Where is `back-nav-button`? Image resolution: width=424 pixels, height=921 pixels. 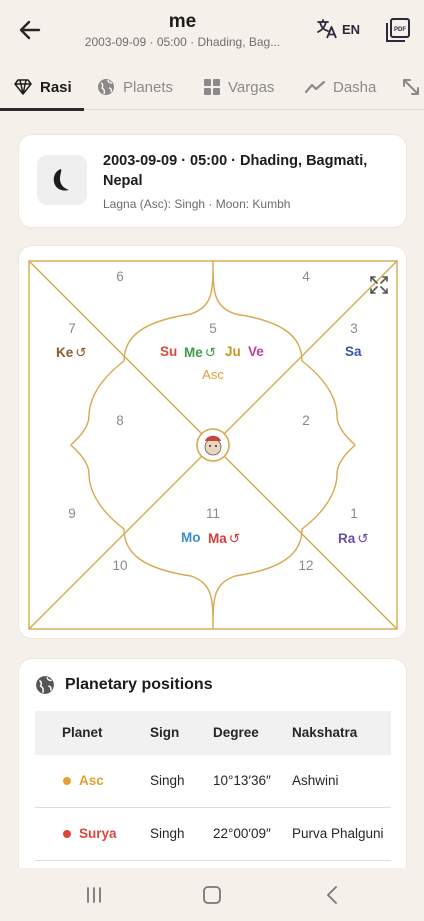
back-nav-button is located at coordinates (332, 895).